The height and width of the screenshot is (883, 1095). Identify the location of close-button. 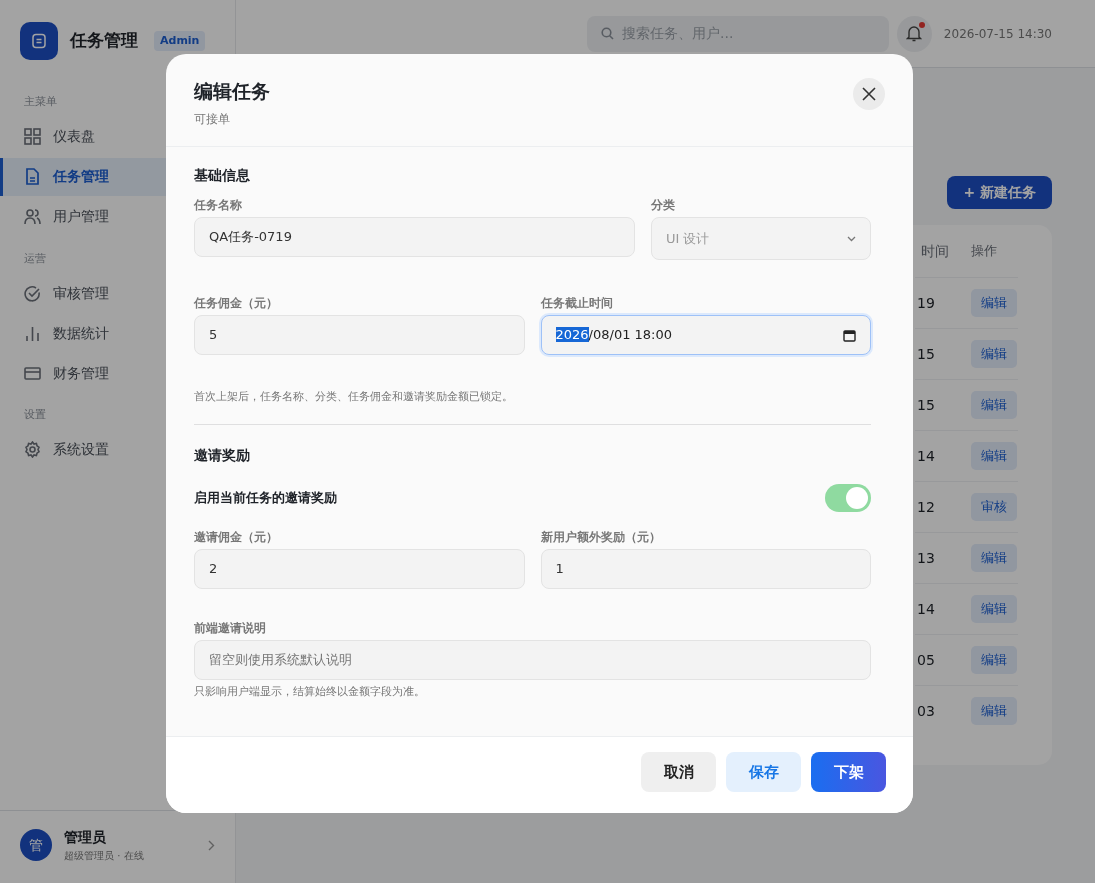
(869, 94).